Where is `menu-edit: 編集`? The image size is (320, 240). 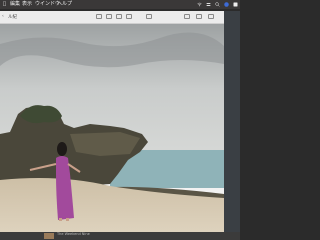 menu-edit: 編集 is located at coordinates (15, 4).